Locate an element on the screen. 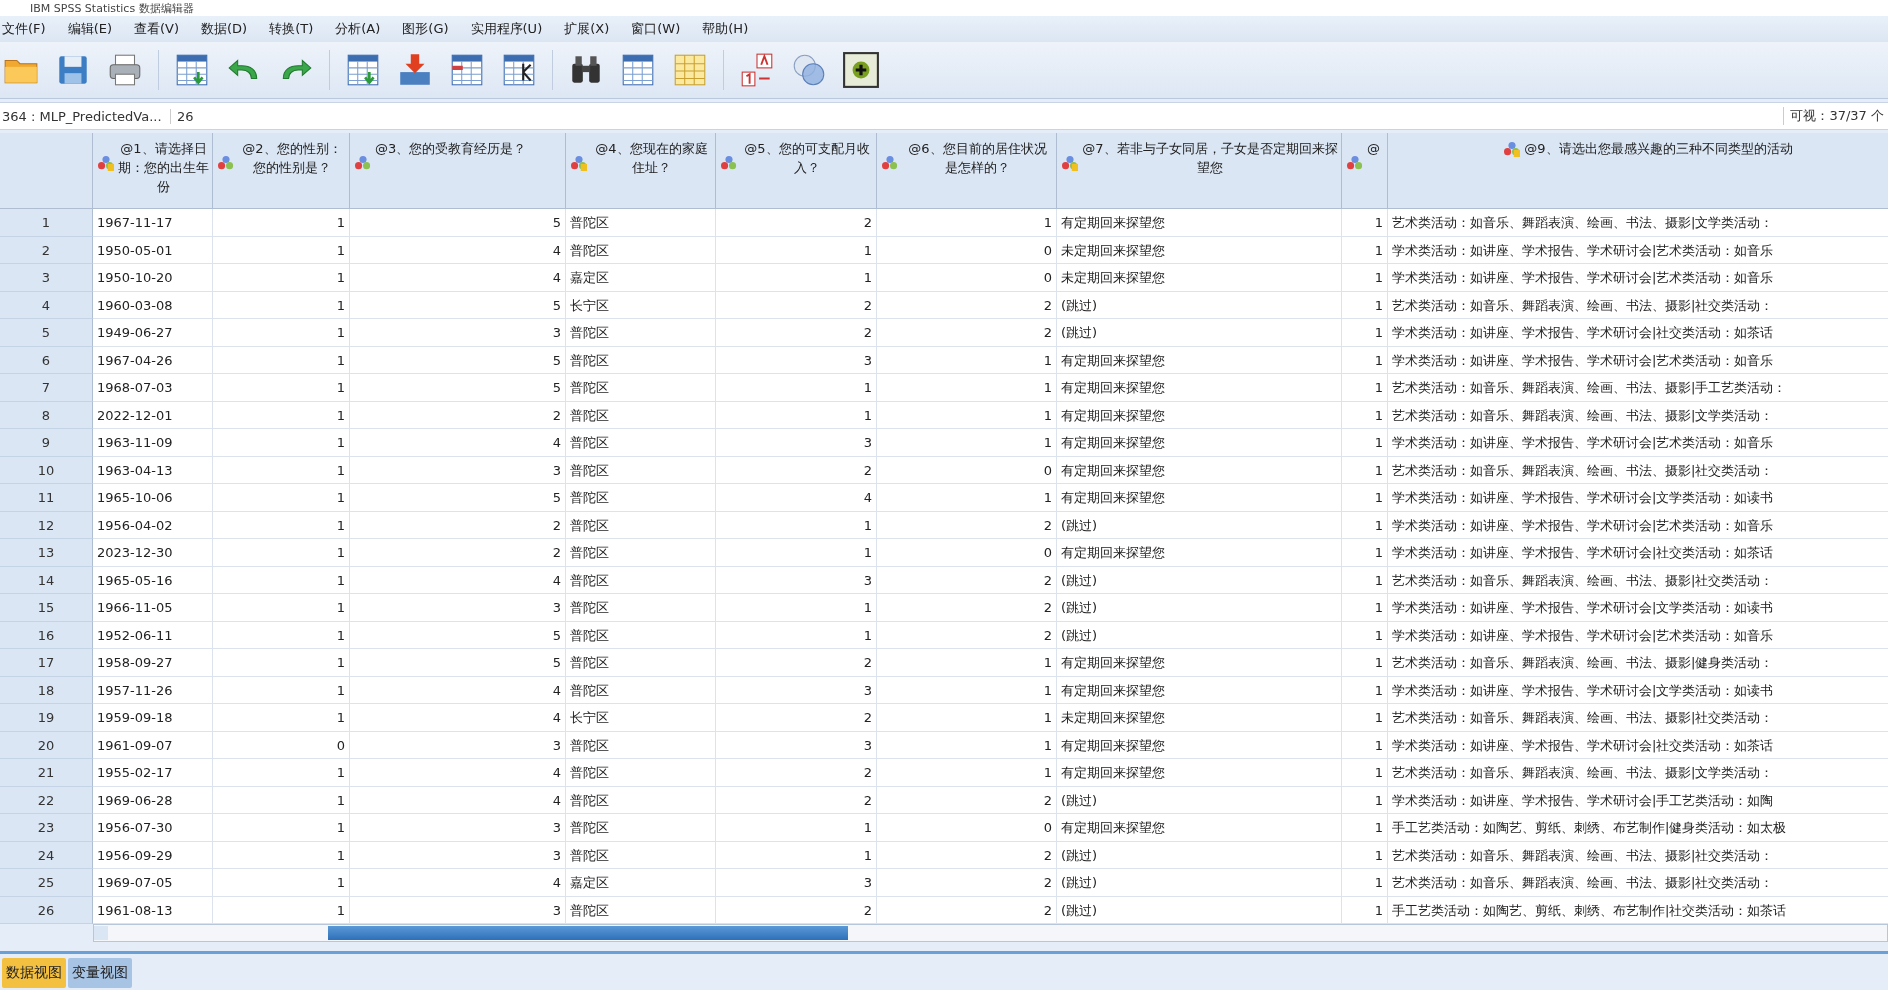 The image size is (1888, 990). menu-item: 扩展(X) is located at coordinates (587, 29).